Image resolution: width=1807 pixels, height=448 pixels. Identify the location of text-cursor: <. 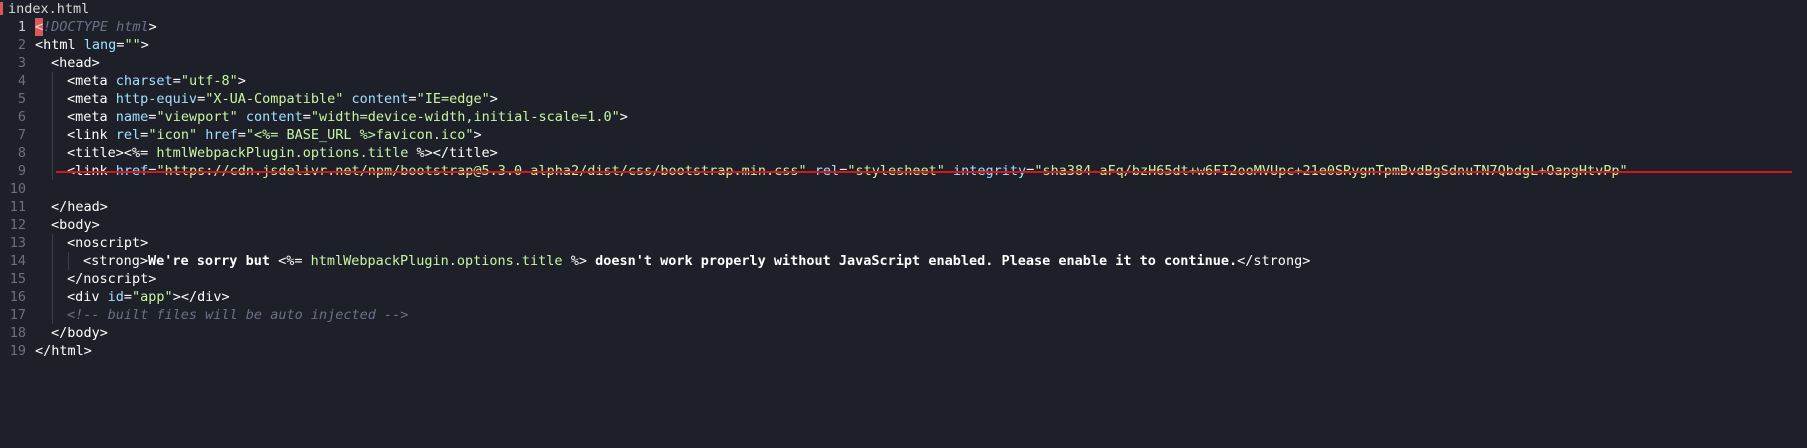
(39, 27).